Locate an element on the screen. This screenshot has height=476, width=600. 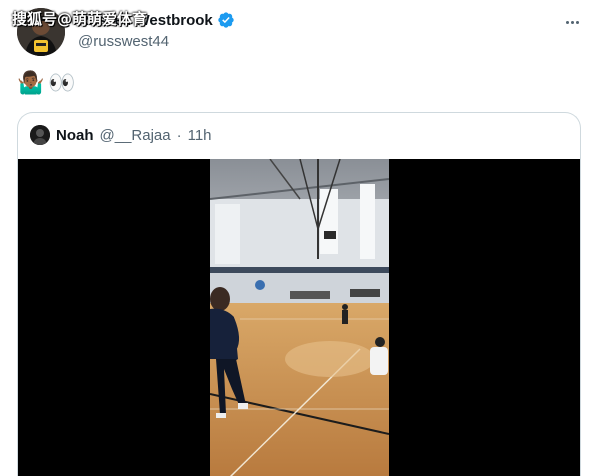
shrug-emoji: 🤷🏾‍♂️ is located at coordinates (31, 82).